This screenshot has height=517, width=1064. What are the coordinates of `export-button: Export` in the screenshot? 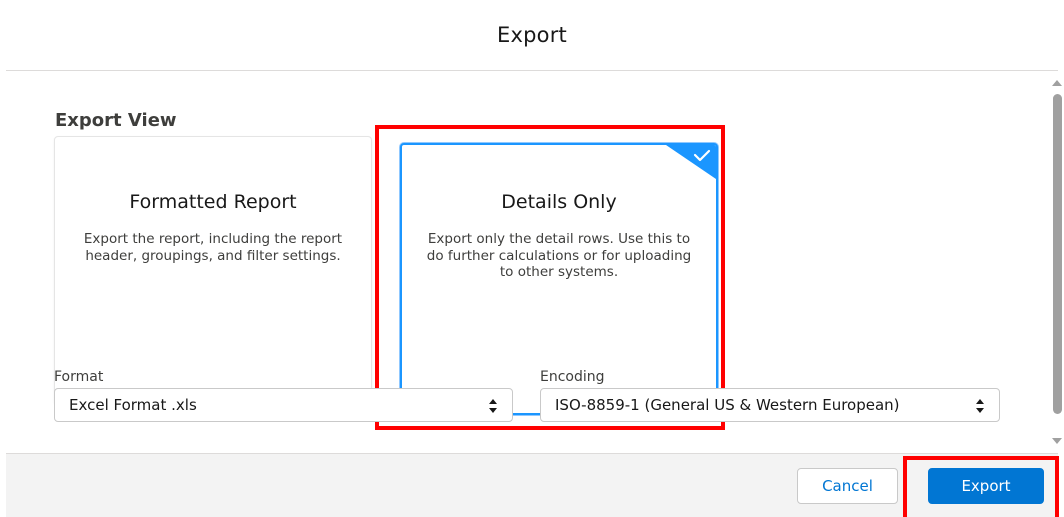 It's located at (986, 486).